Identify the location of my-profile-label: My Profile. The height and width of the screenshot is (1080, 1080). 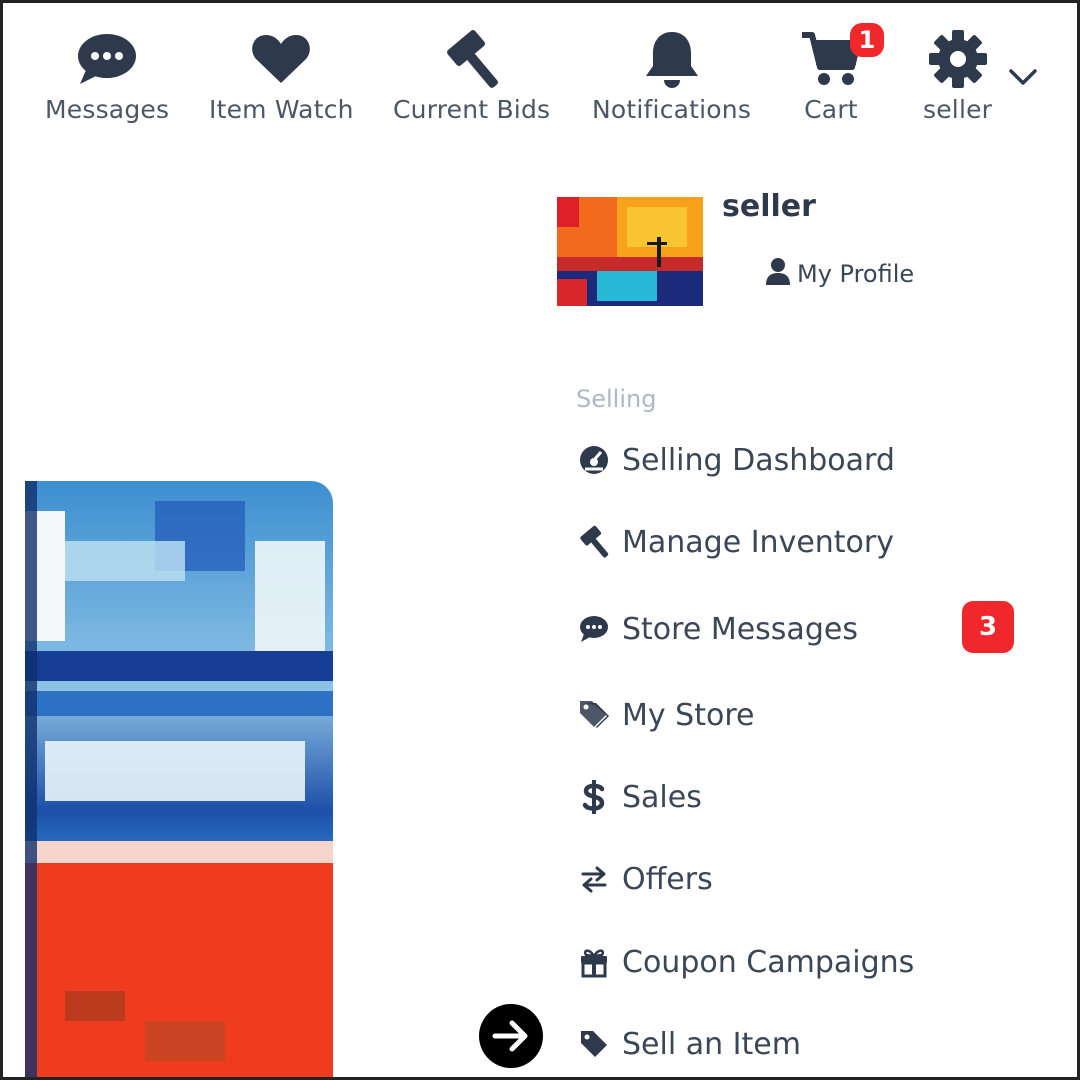
(856, 274).